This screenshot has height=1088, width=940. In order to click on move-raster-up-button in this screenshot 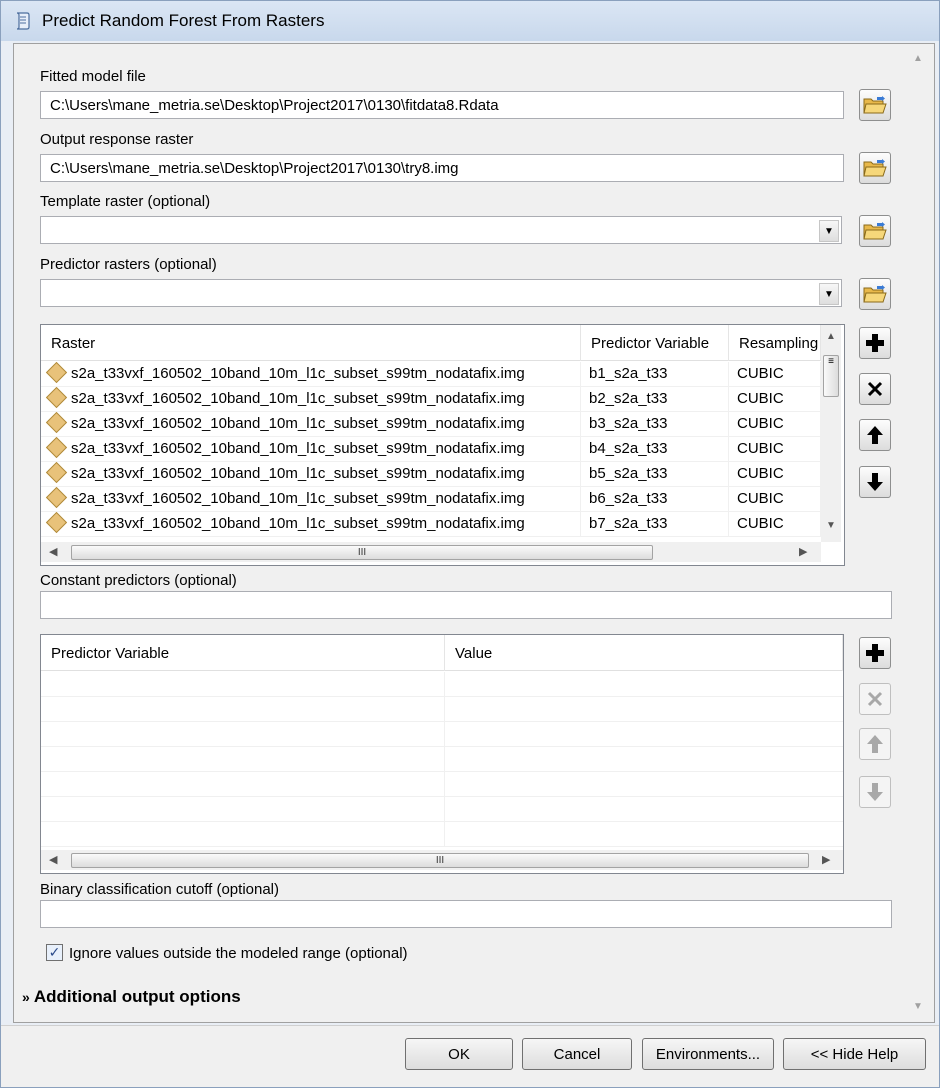, I will do `click(875, 435)`.